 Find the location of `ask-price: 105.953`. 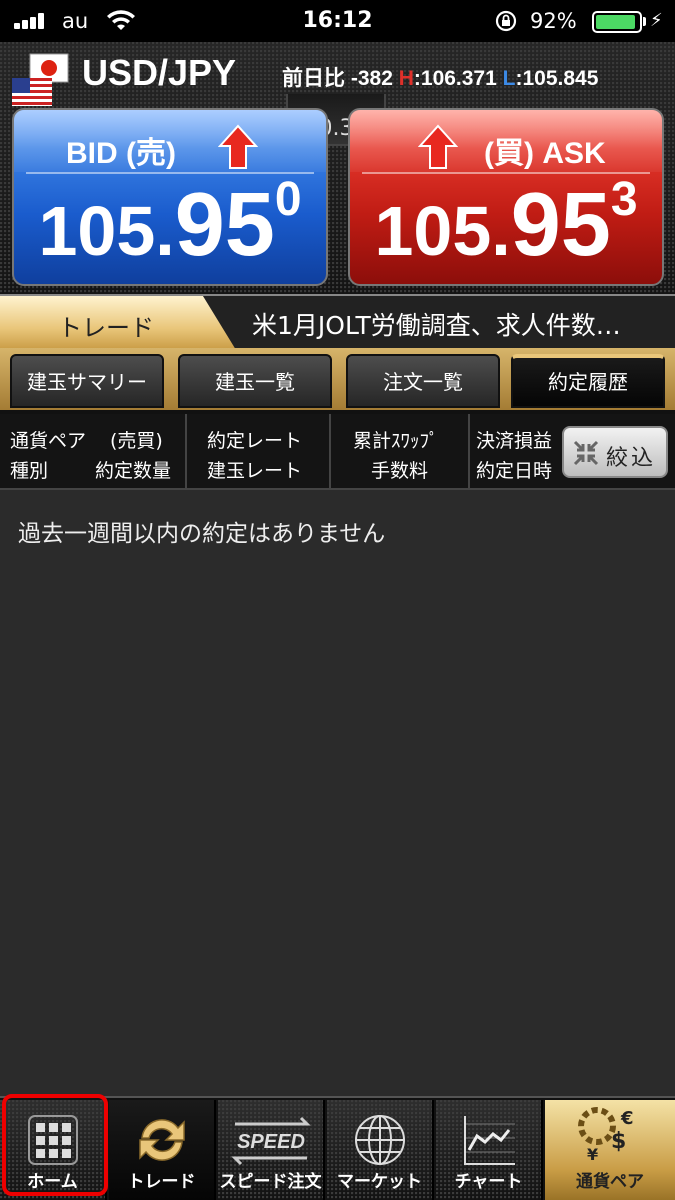

ask-price: 105.953 is located at coordinates (506, 222).